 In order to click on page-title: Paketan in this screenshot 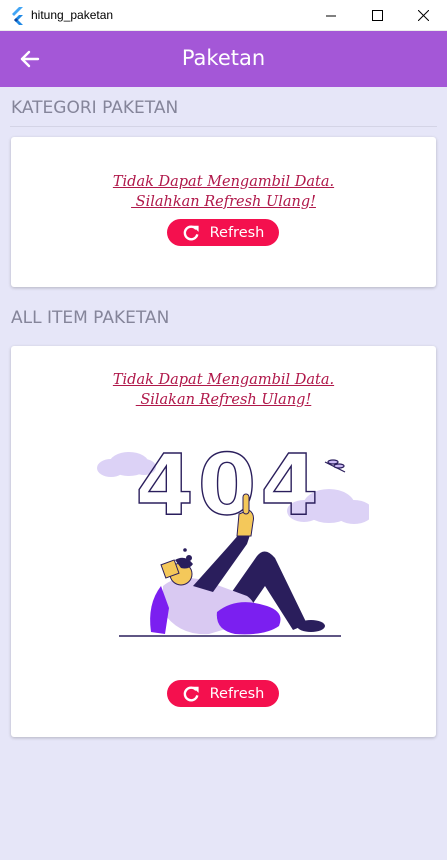, I will do `click(223, 58)`.